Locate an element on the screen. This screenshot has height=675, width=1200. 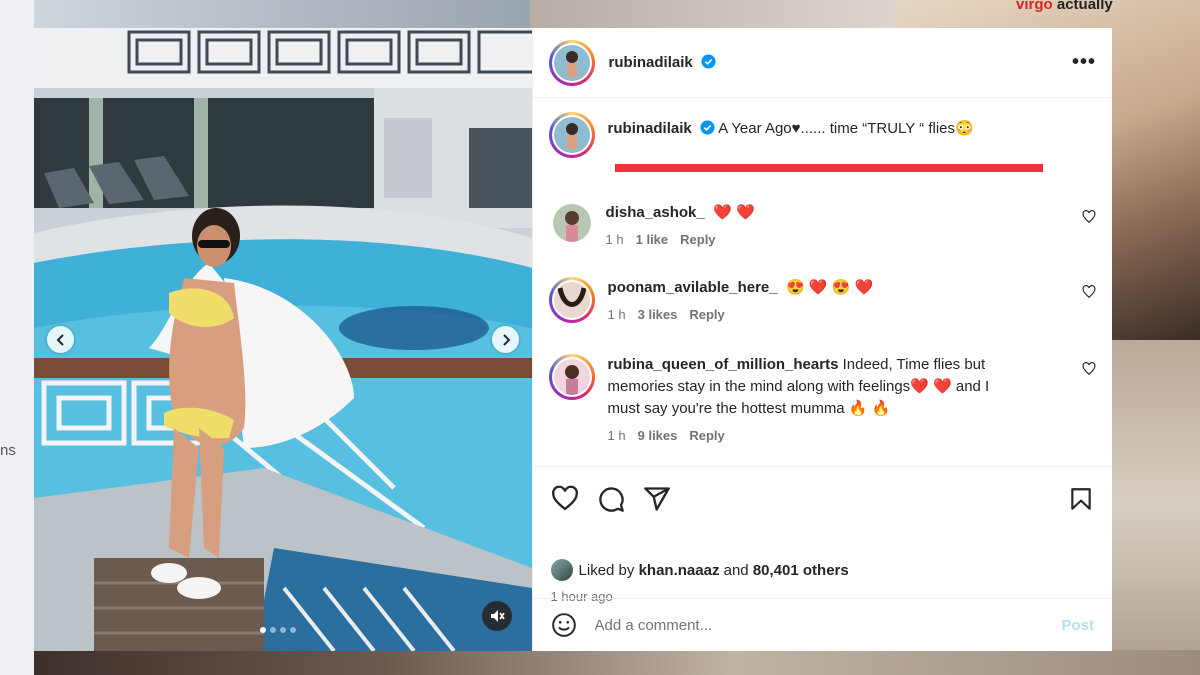
carousel-next-button is located at coordinates (505, 339).